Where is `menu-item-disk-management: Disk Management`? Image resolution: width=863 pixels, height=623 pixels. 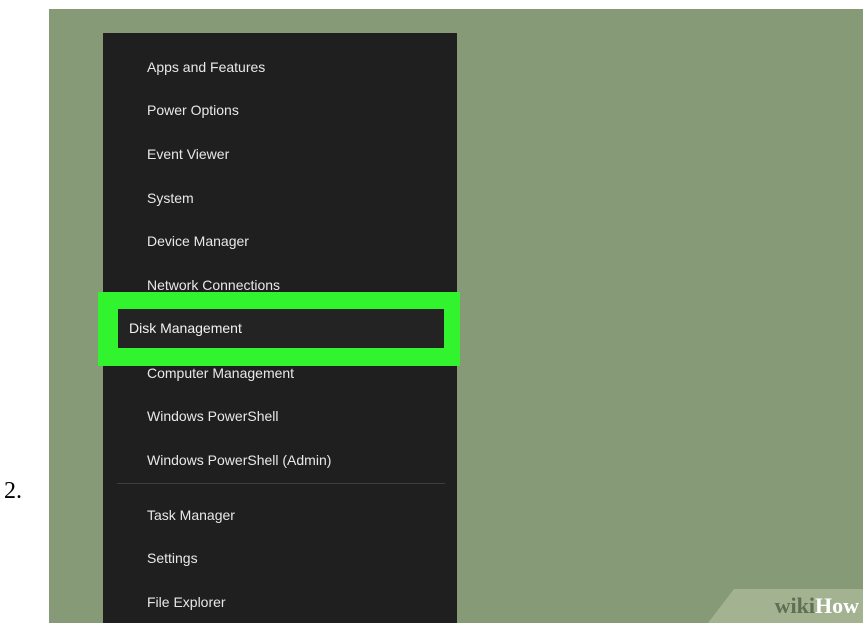 menu-item-disk-management: Disk Management is located at coordinates (281, 328).